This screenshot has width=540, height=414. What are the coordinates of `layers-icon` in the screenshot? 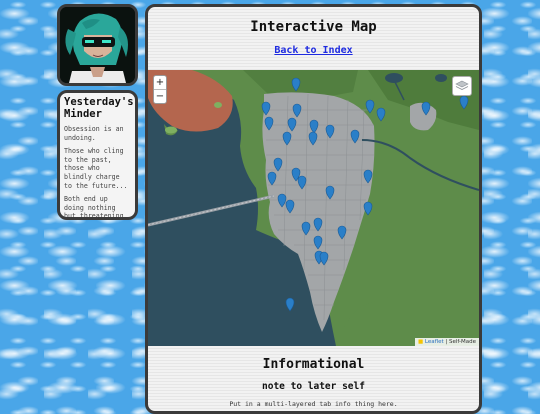 It's located at (462, 85).